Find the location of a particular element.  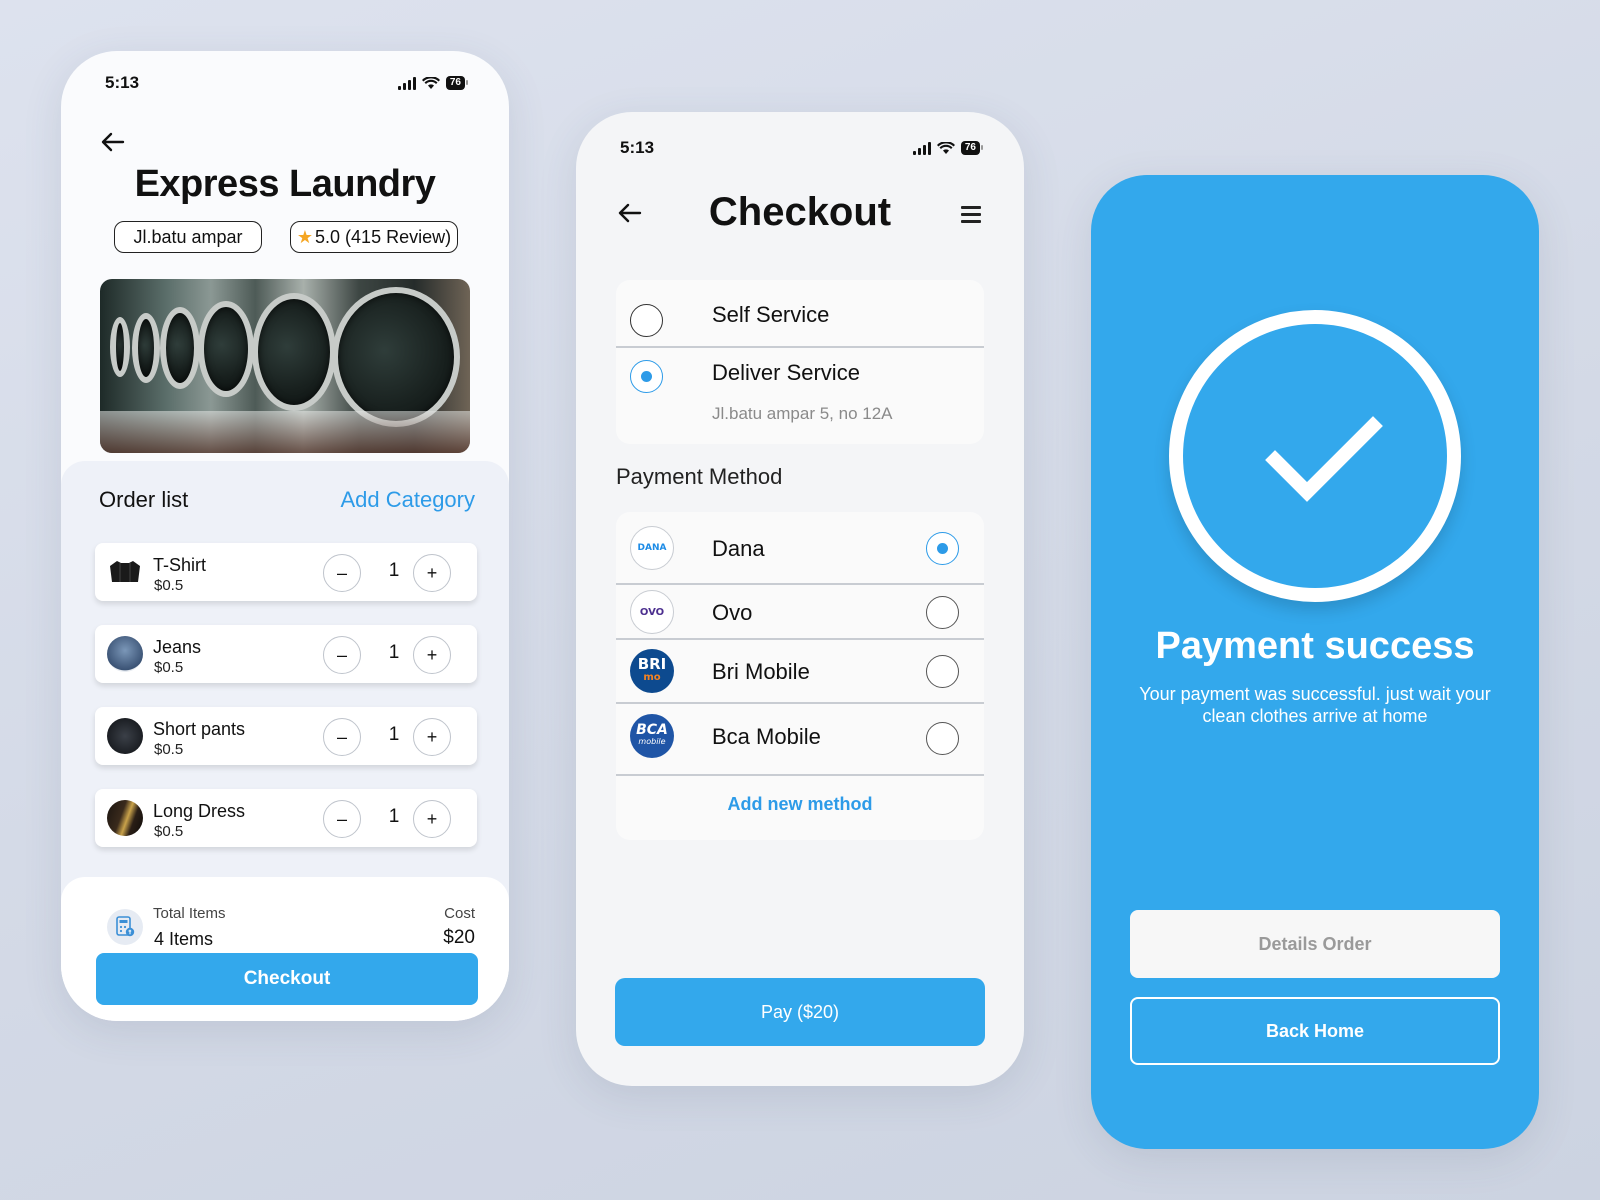

success-title: Payment success is located at coordinates (1315, 646).